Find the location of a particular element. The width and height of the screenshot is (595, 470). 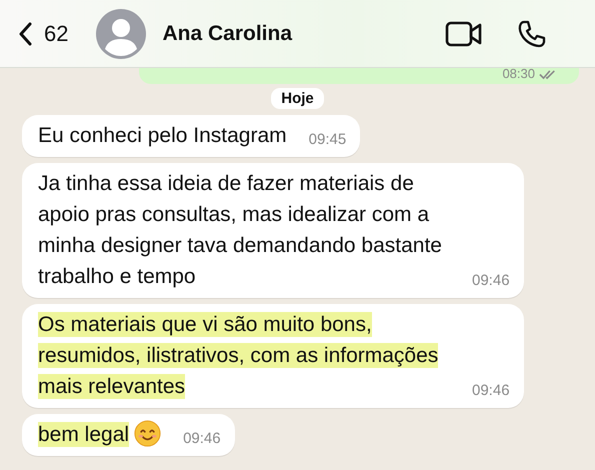

message-time: 08:30 is located at coordinates (518, 74).